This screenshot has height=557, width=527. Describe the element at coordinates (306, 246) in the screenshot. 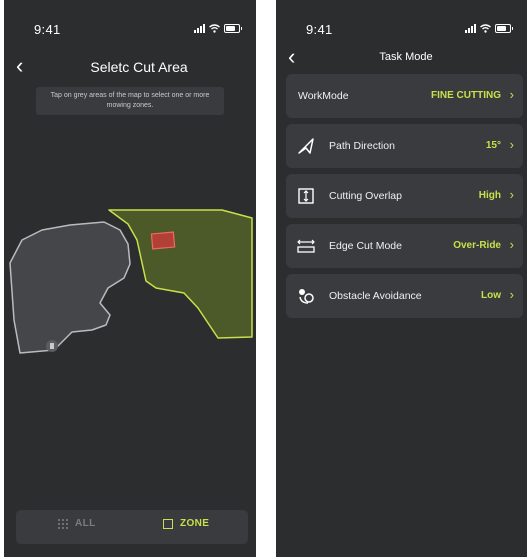

I see `edge-cut-icon` at that location.